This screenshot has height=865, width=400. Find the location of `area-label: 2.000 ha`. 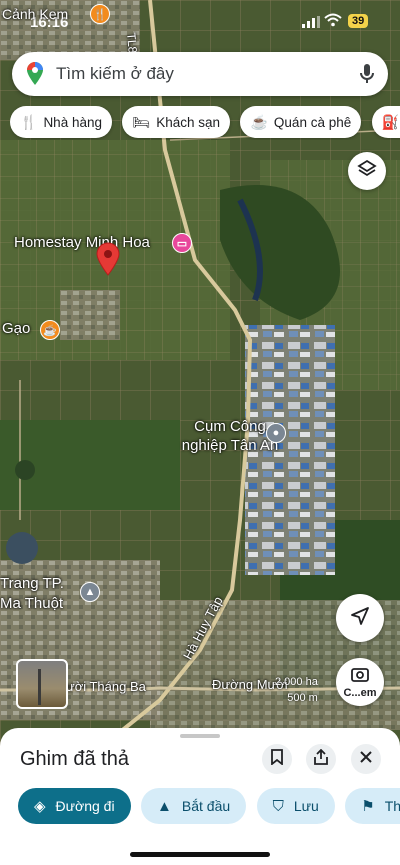

area-label: 2.000 ha is located at coordinates (296, 682).